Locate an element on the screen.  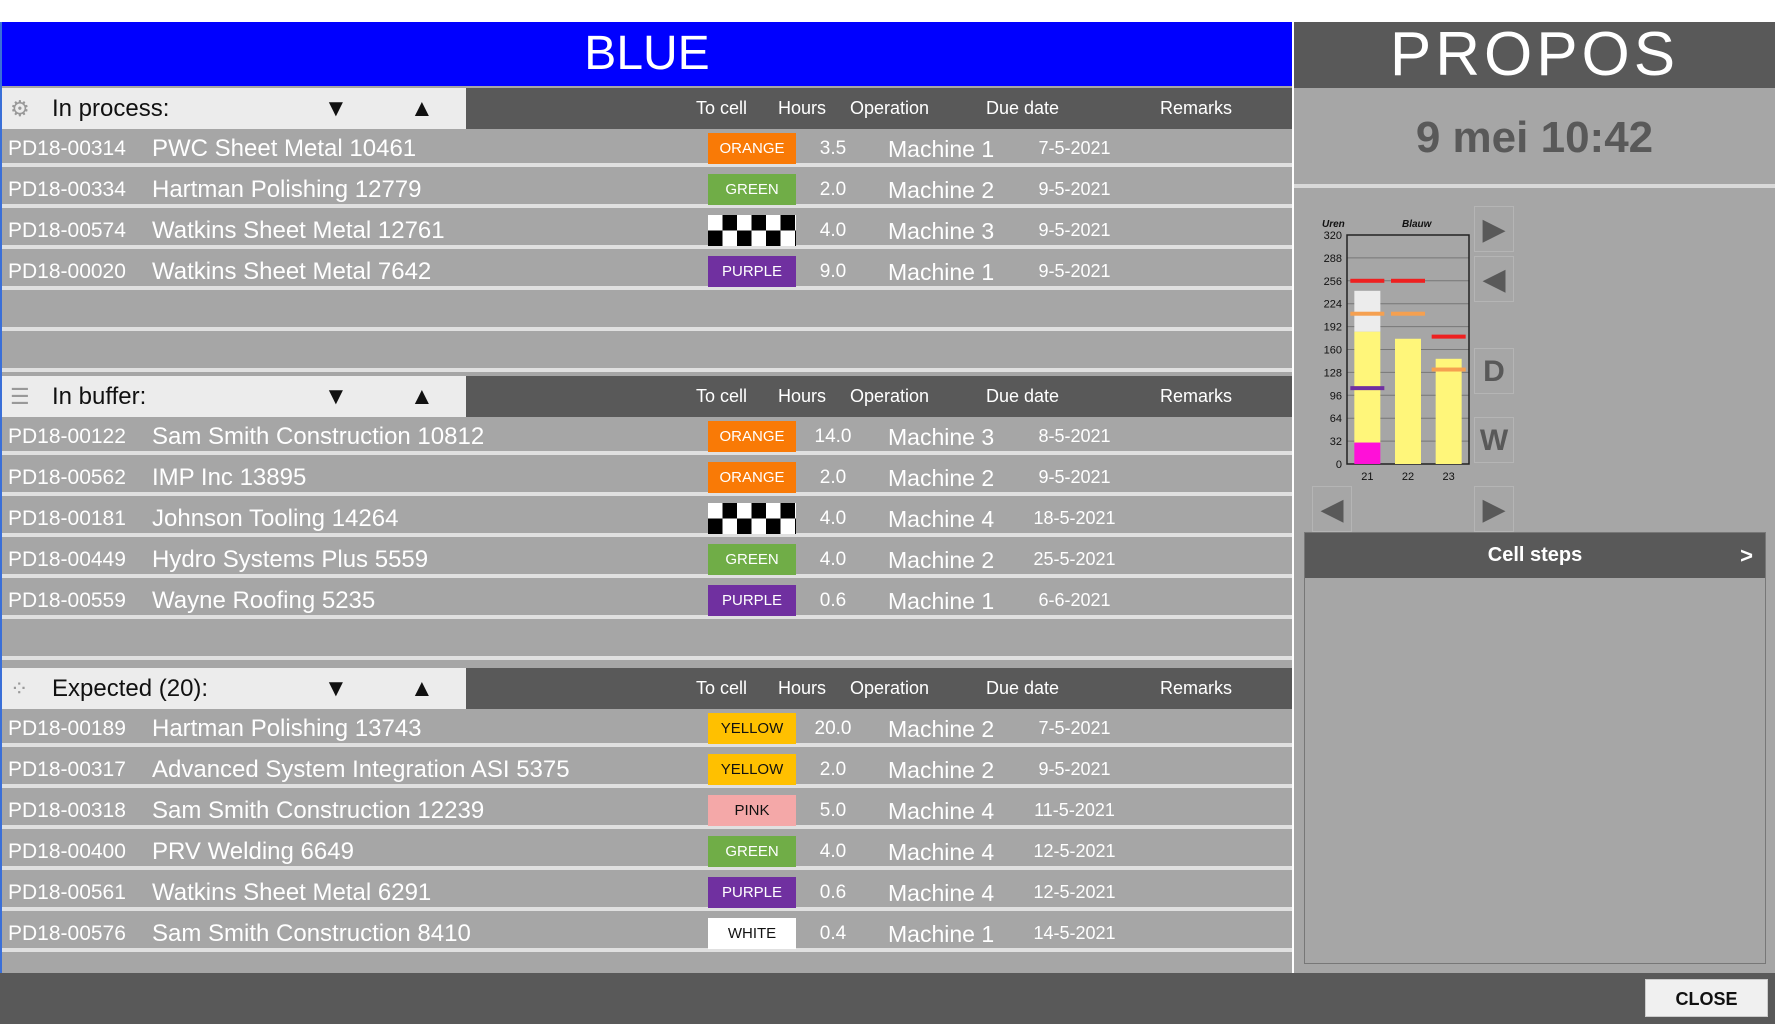
order-name: Hartman Polishing 12779 is located at coordinates (287, 189).